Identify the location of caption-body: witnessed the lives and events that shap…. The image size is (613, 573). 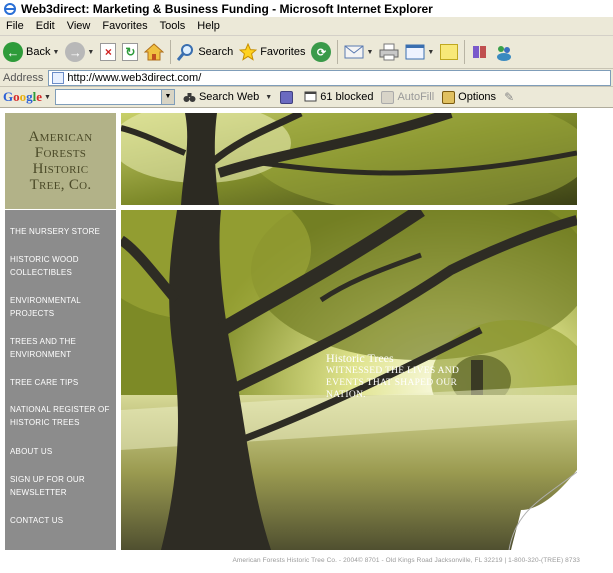
(393, 383).